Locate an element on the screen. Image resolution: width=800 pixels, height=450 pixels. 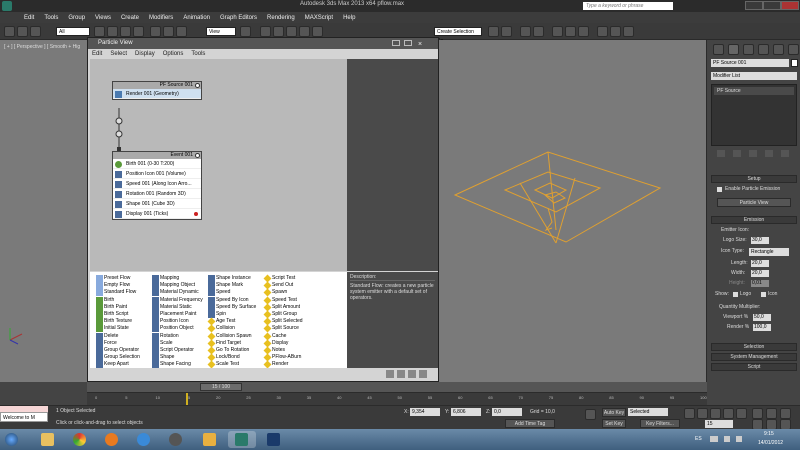
reference-coord-dropdown: View is located at coordinates (221, 31).